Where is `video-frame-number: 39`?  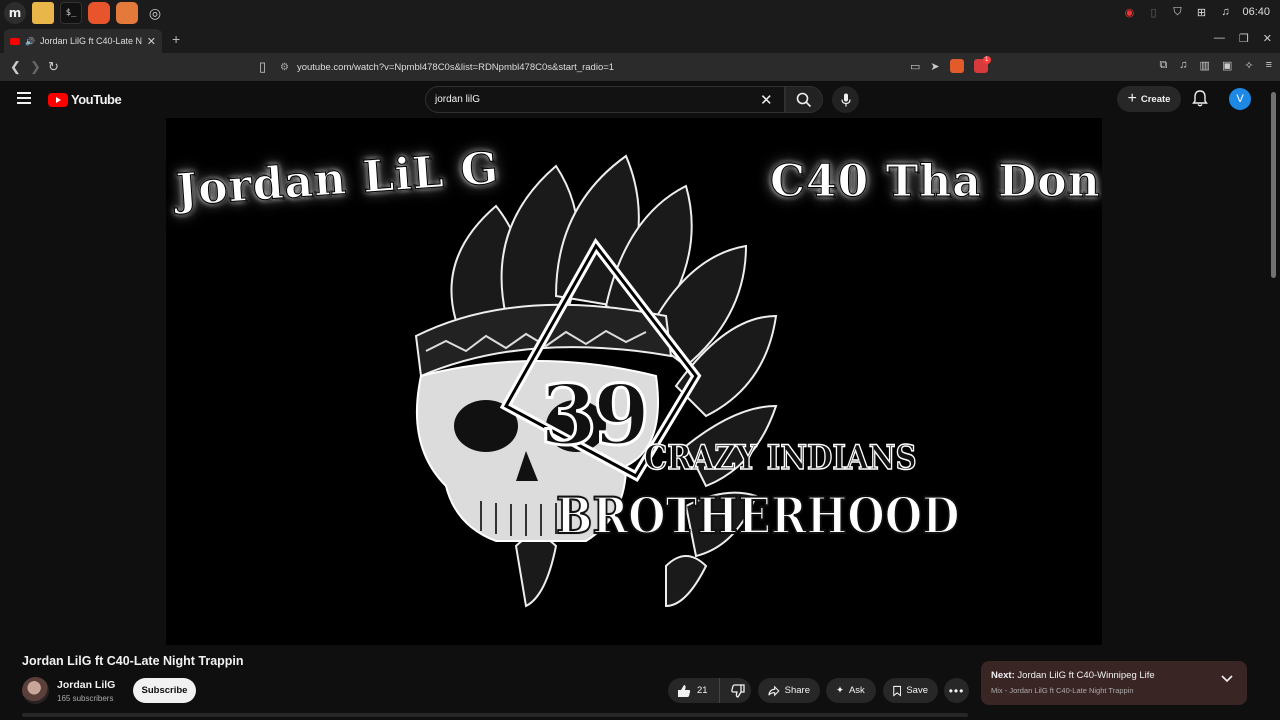 video-frame-number: 39 is located at coordinates (594, 416).